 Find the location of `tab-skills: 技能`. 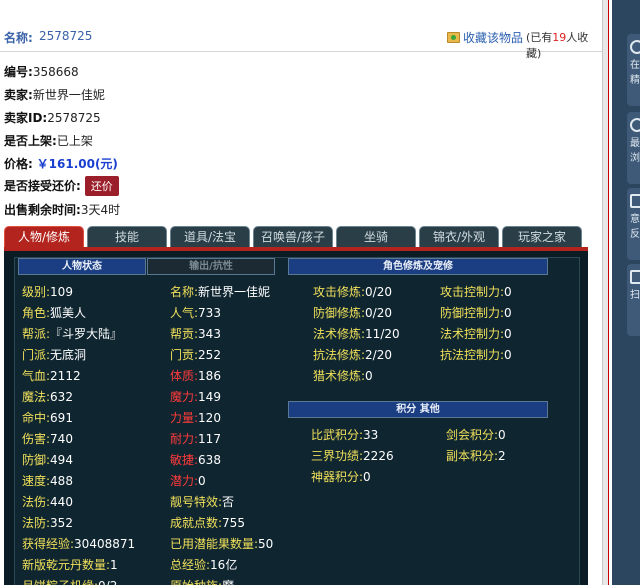

tab-skills: 技能 is located at coordinates (127, 237).